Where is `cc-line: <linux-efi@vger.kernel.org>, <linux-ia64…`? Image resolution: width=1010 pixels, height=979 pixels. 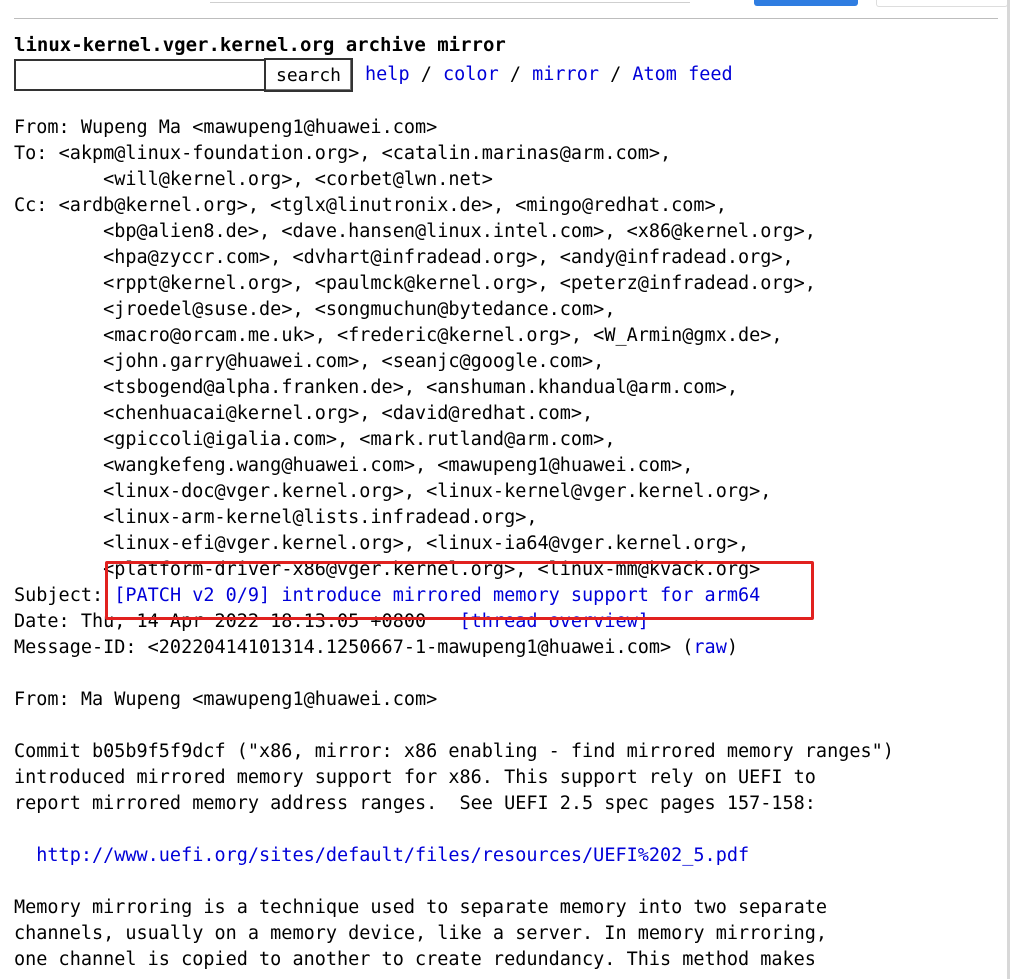 cc-line: <linux-efi@vger.kernel.org>, <linux-ia64… is located at coordinates (426, 543).